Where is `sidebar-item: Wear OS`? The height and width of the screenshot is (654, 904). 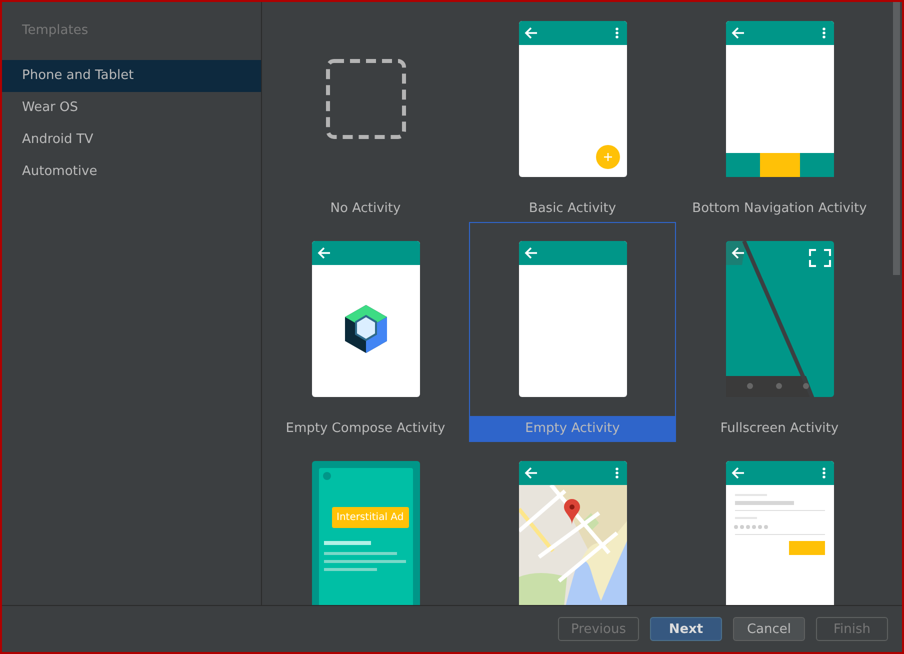
sidebar-item: Wear OS is located at coordinates (131, 108).